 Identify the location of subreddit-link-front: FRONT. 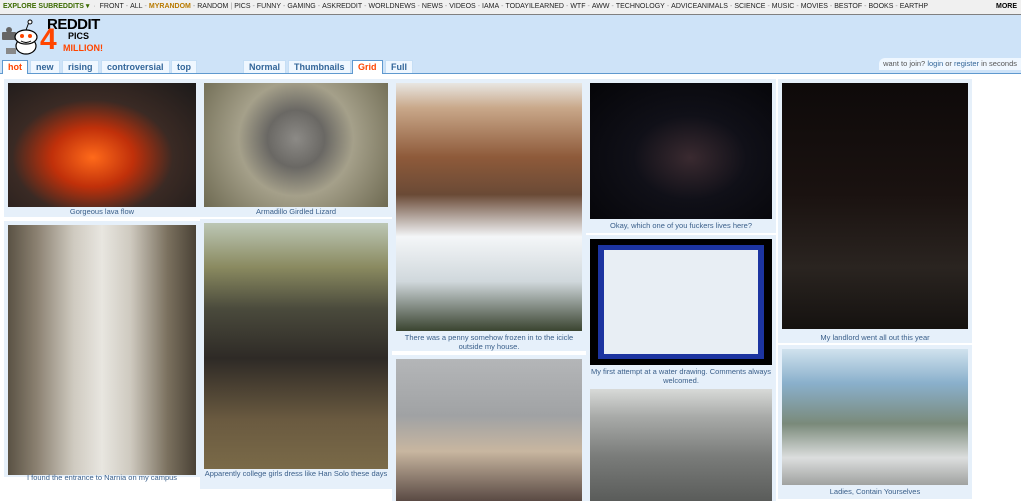
(112, 6).